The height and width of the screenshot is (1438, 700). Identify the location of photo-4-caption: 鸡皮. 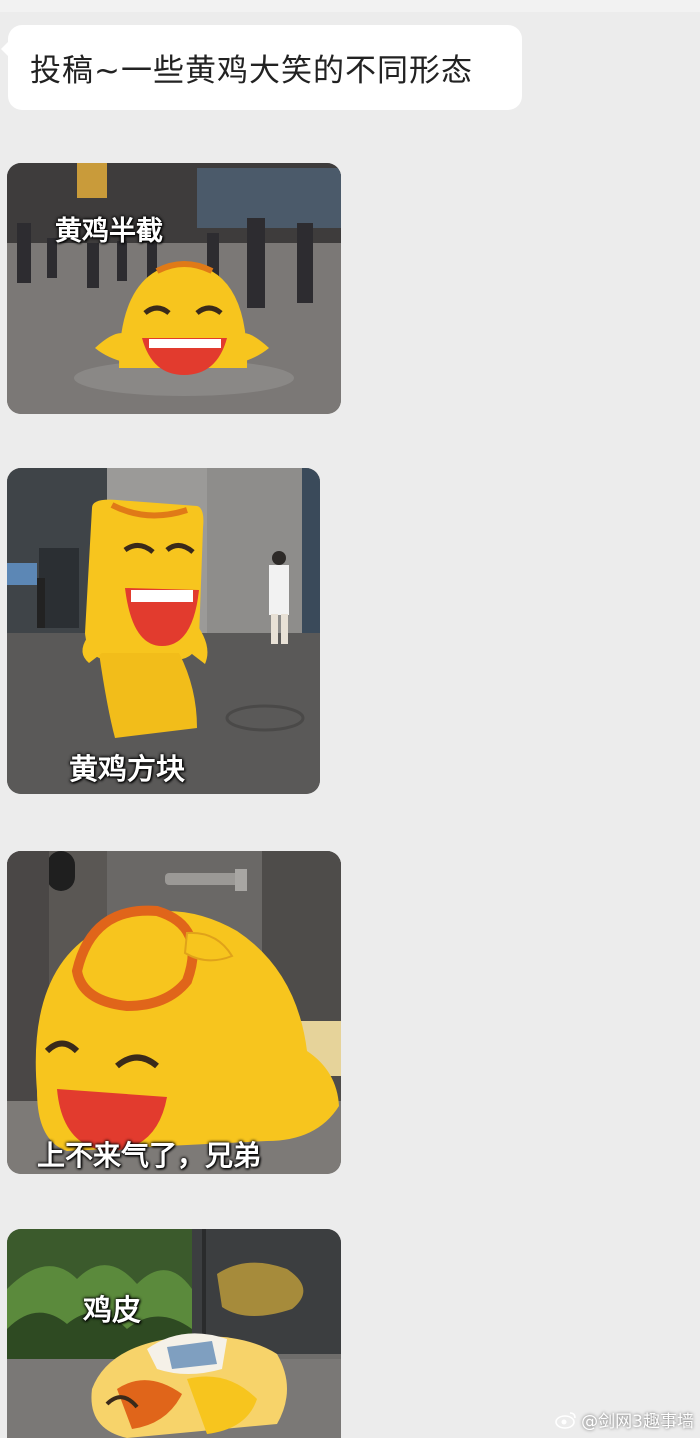
(112, 1310).